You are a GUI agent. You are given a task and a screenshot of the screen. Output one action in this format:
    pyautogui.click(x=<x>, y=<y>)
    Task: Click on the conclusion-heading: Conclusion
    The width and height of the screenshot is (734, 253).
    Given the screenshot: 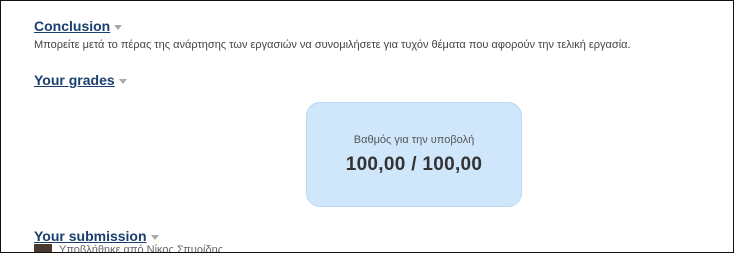 What is the action you would take?
    pyautogui.click(x=78, y=26)
    